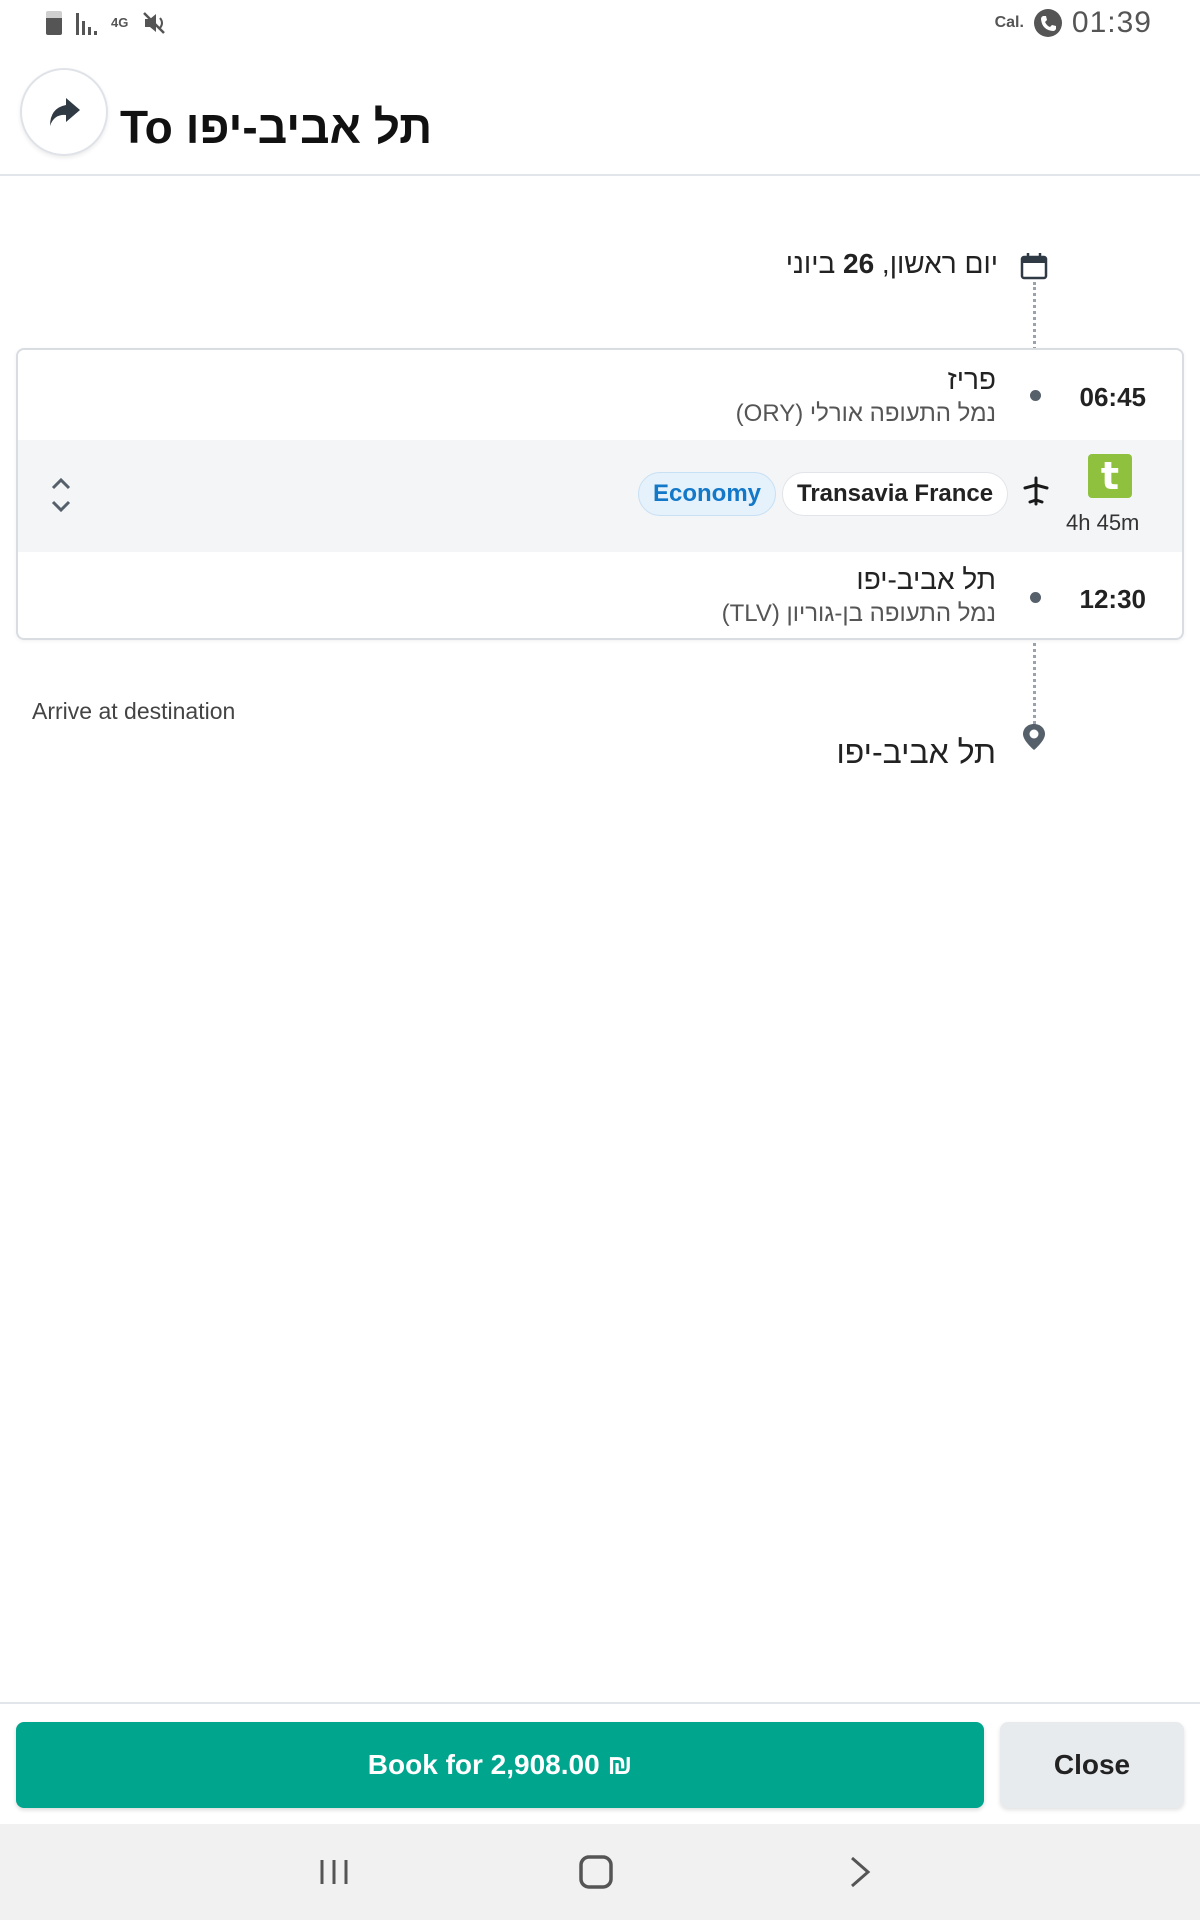  What do you see at coordinates (1103, 522) in the screenshot?
I see `flight-duration: 4h 45m` at bounding box center [1103, 522].